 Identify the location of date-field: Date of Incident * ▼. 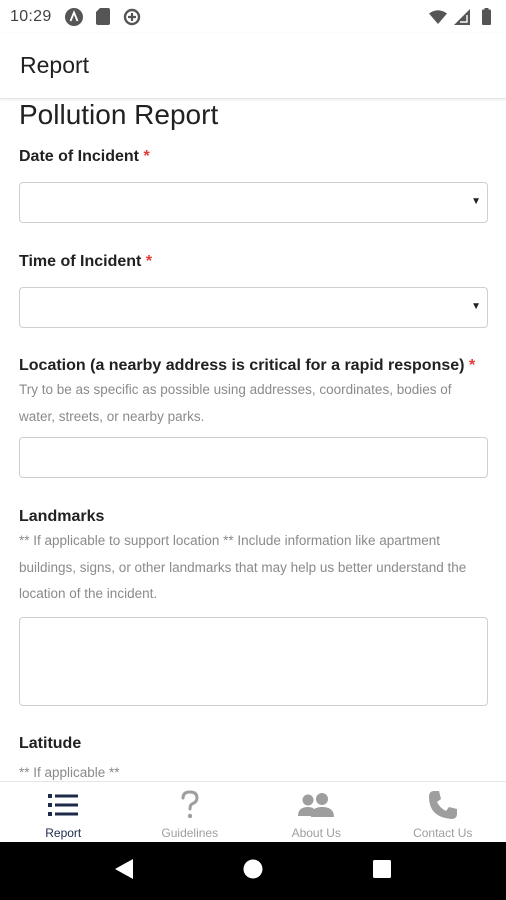
(253, 185).